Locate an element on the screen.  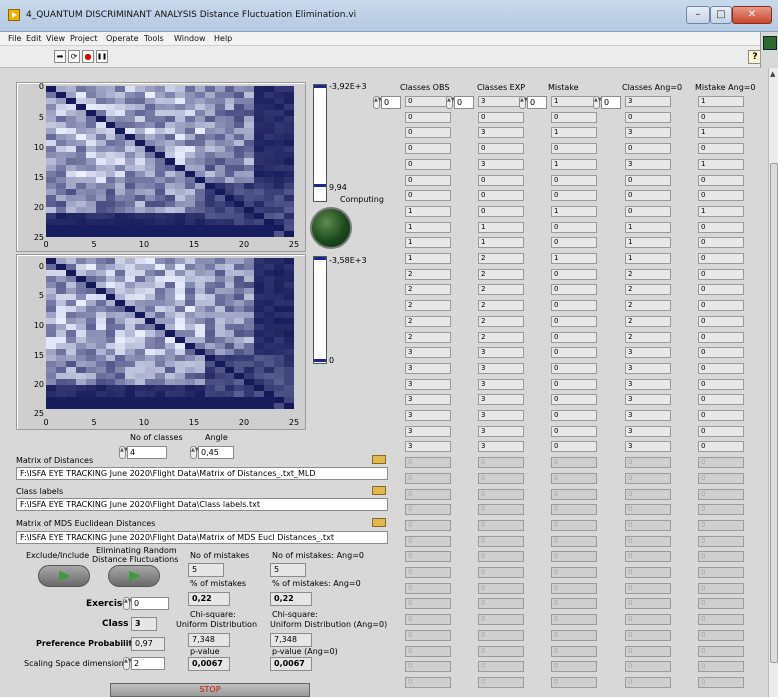
menu-view: View is located at coordinates (55, 38).